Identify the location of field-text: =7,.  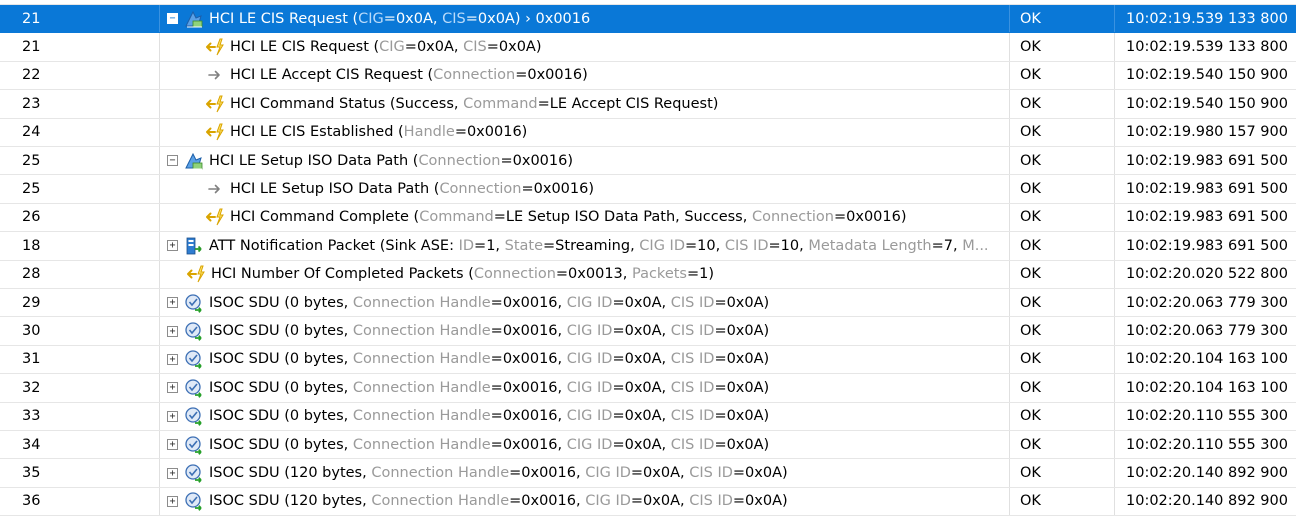
(947, 245).